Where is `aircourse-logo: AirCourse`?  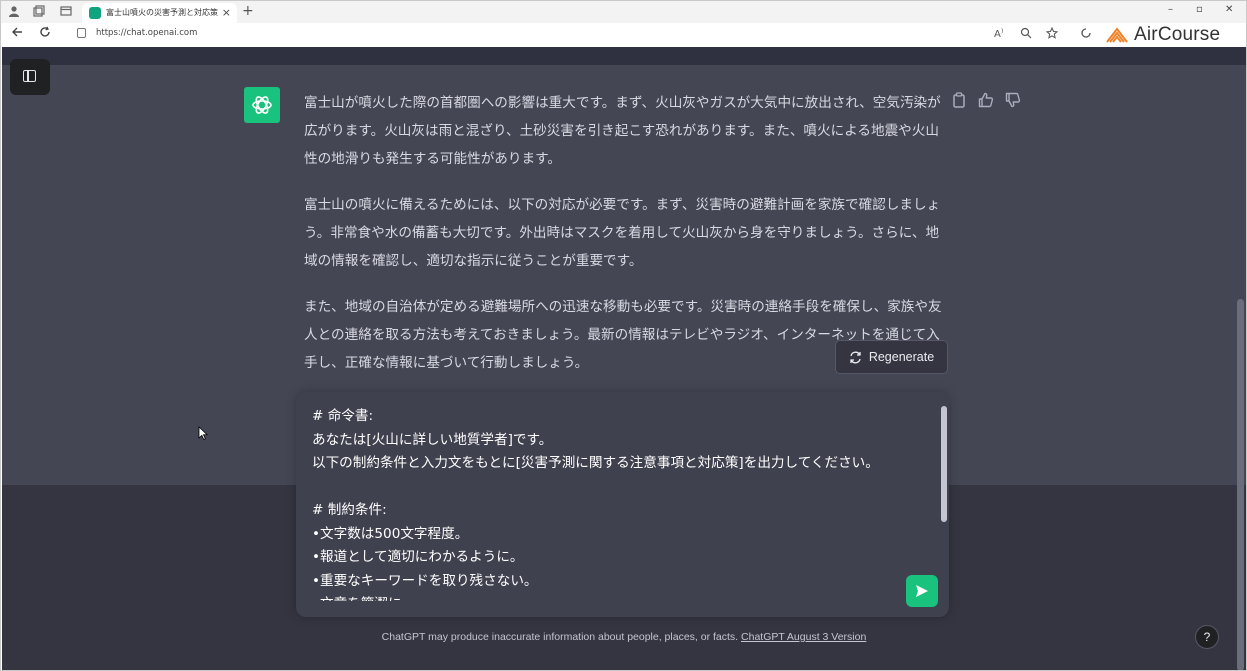 aircourse-logo: AirCourse is located at coordinates (1162, 35).